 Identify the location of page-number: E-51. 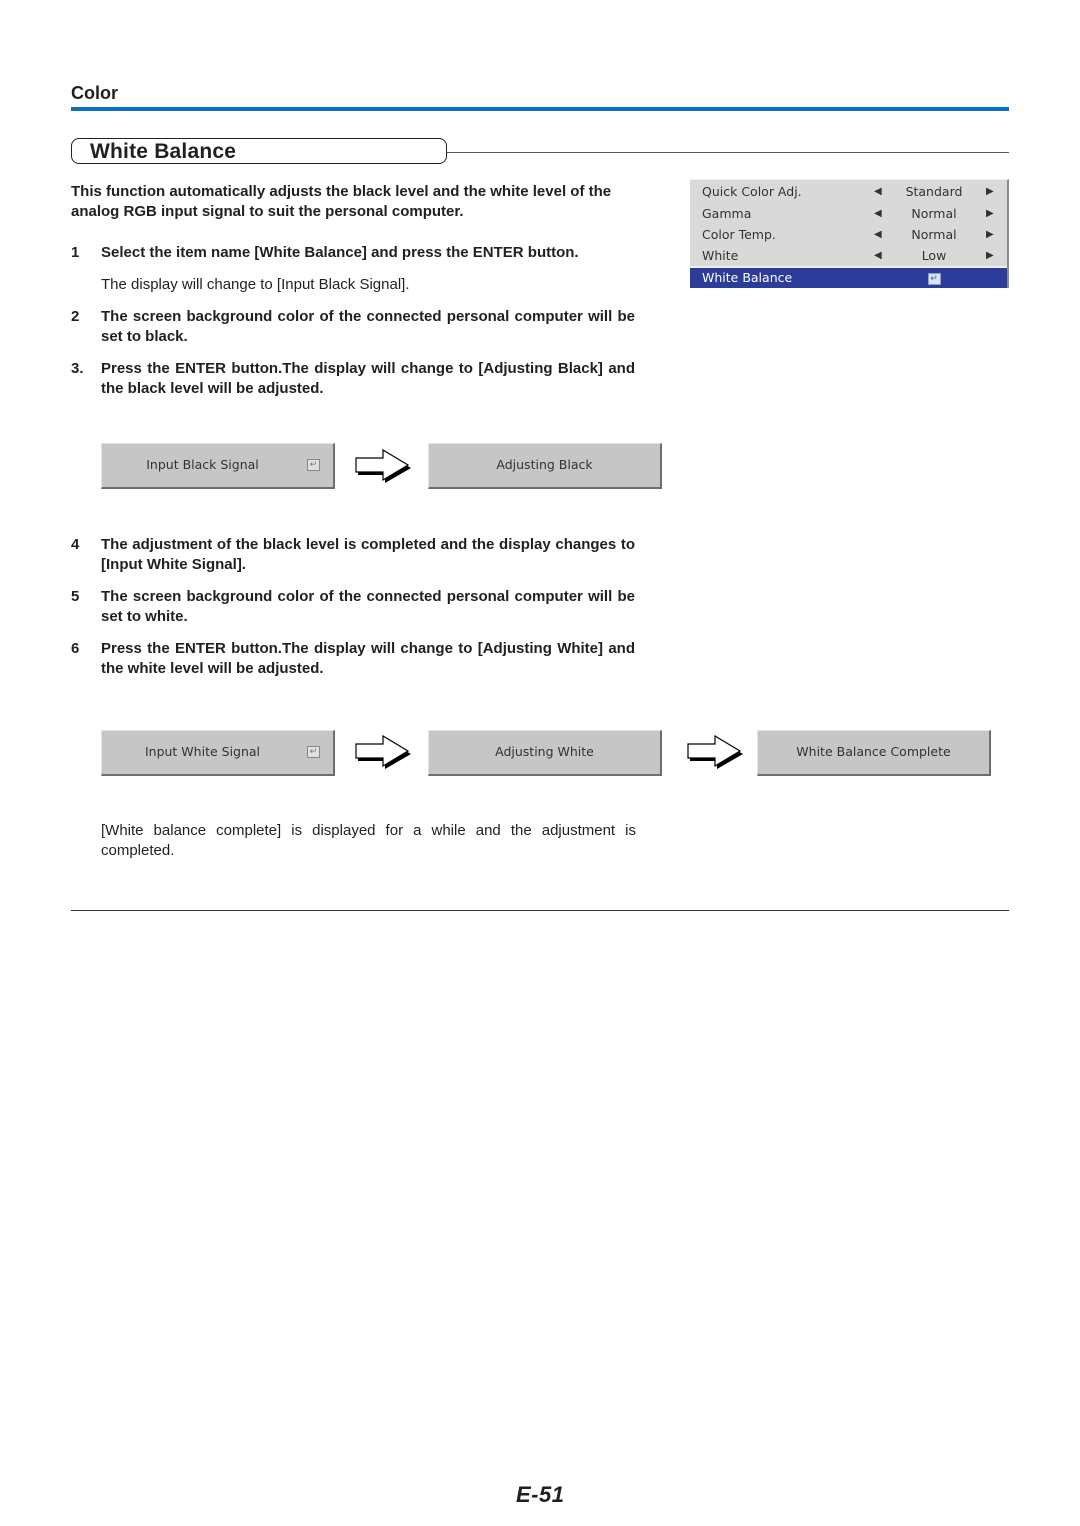
(540, 1494).